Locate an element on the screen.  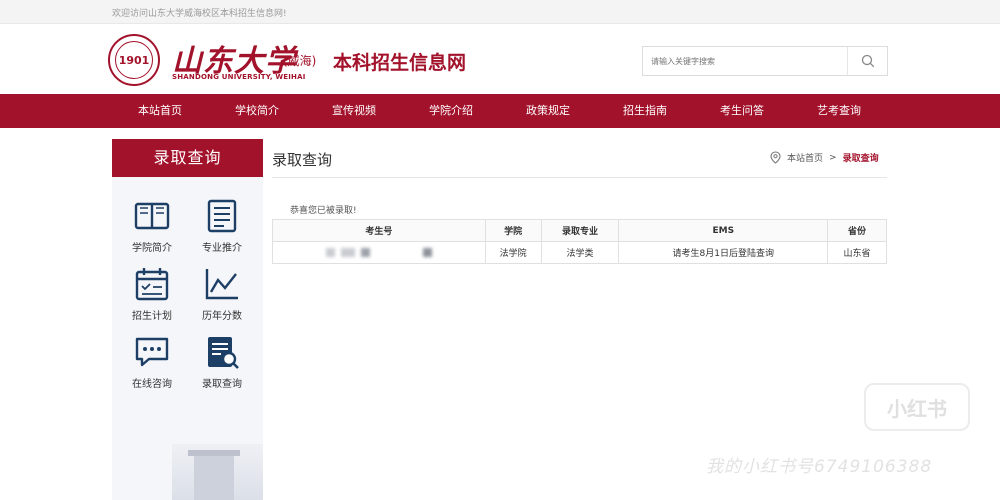
sidebar-item-label: 专业推介 is located at coordinates (222, 248).